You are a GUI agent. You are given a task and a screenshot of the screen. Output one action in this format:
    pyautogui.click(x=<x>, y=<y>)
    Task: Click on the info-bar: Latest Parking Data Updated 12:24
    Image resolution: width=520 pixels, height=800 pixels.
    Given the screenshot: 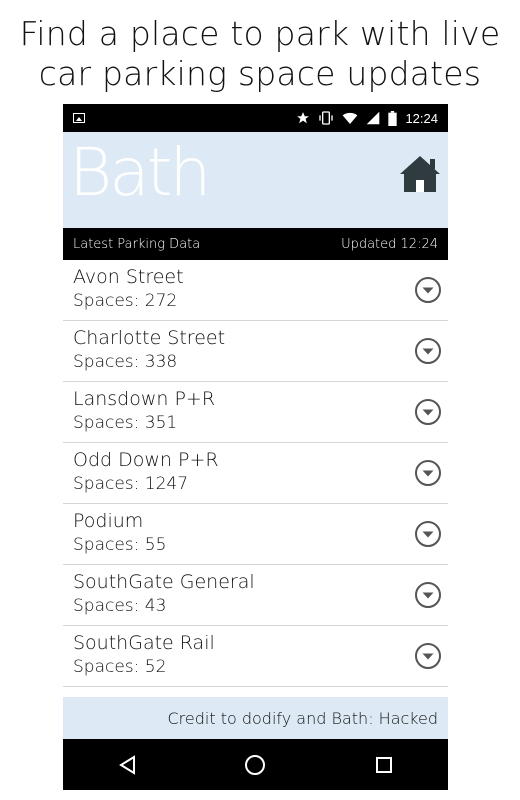 What is the action you would take?
    pyautogui.click(x=255, y=244)
    